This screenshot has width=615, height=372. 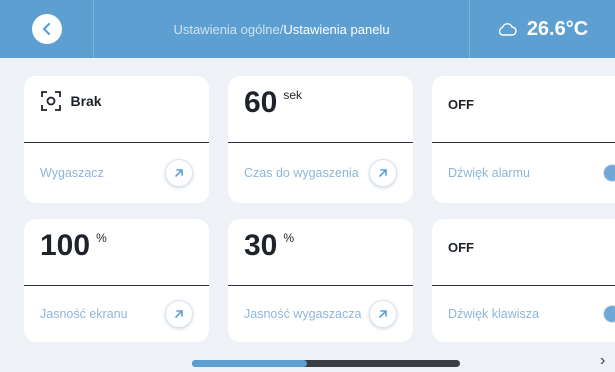 What do you see at coordinates (301, 173) in the screenshot?
I see `screensaver-time-label: Czas do wygaszenia` at bounding box center [301, 173].